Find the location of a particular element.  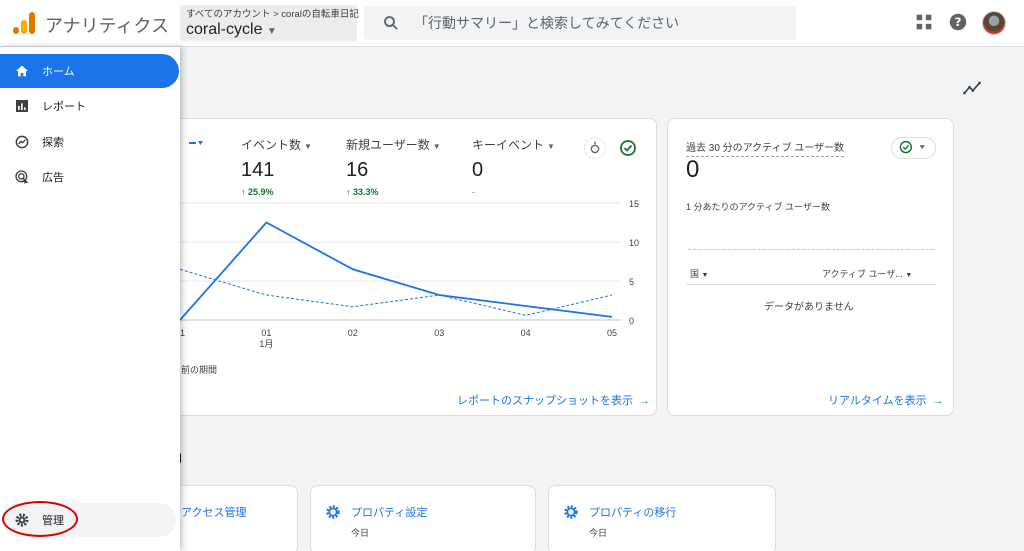

legend-prev-period: 前の期間 is located at coordinates (199, 370).